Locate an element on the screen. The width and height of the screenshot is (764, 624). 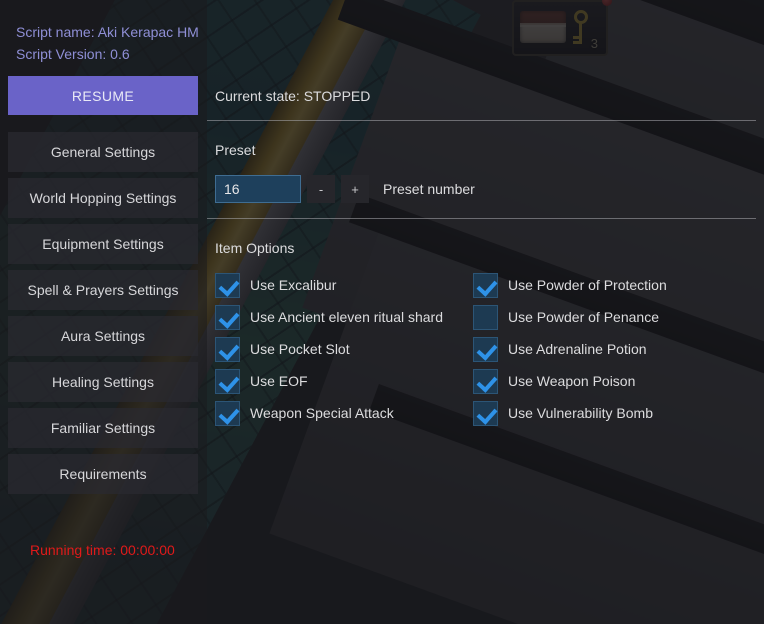
sidebar-item-spell-prayers-settings: Spell & Prayers Settings is located at coordinates (103, 290).